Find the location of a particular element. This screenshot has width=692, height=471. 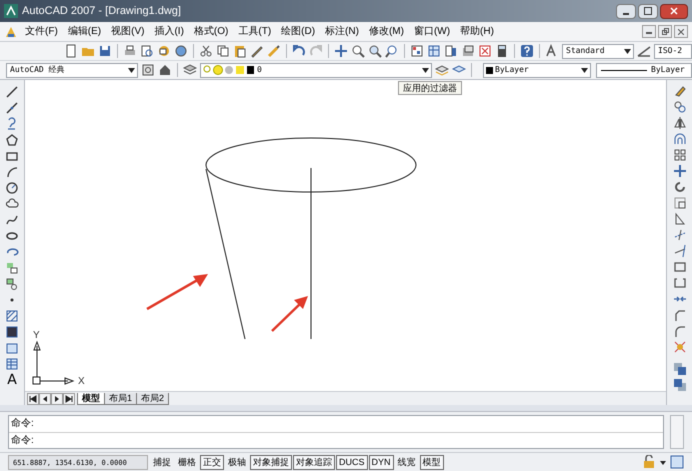

line-icon is located at coordinates (12, 92).